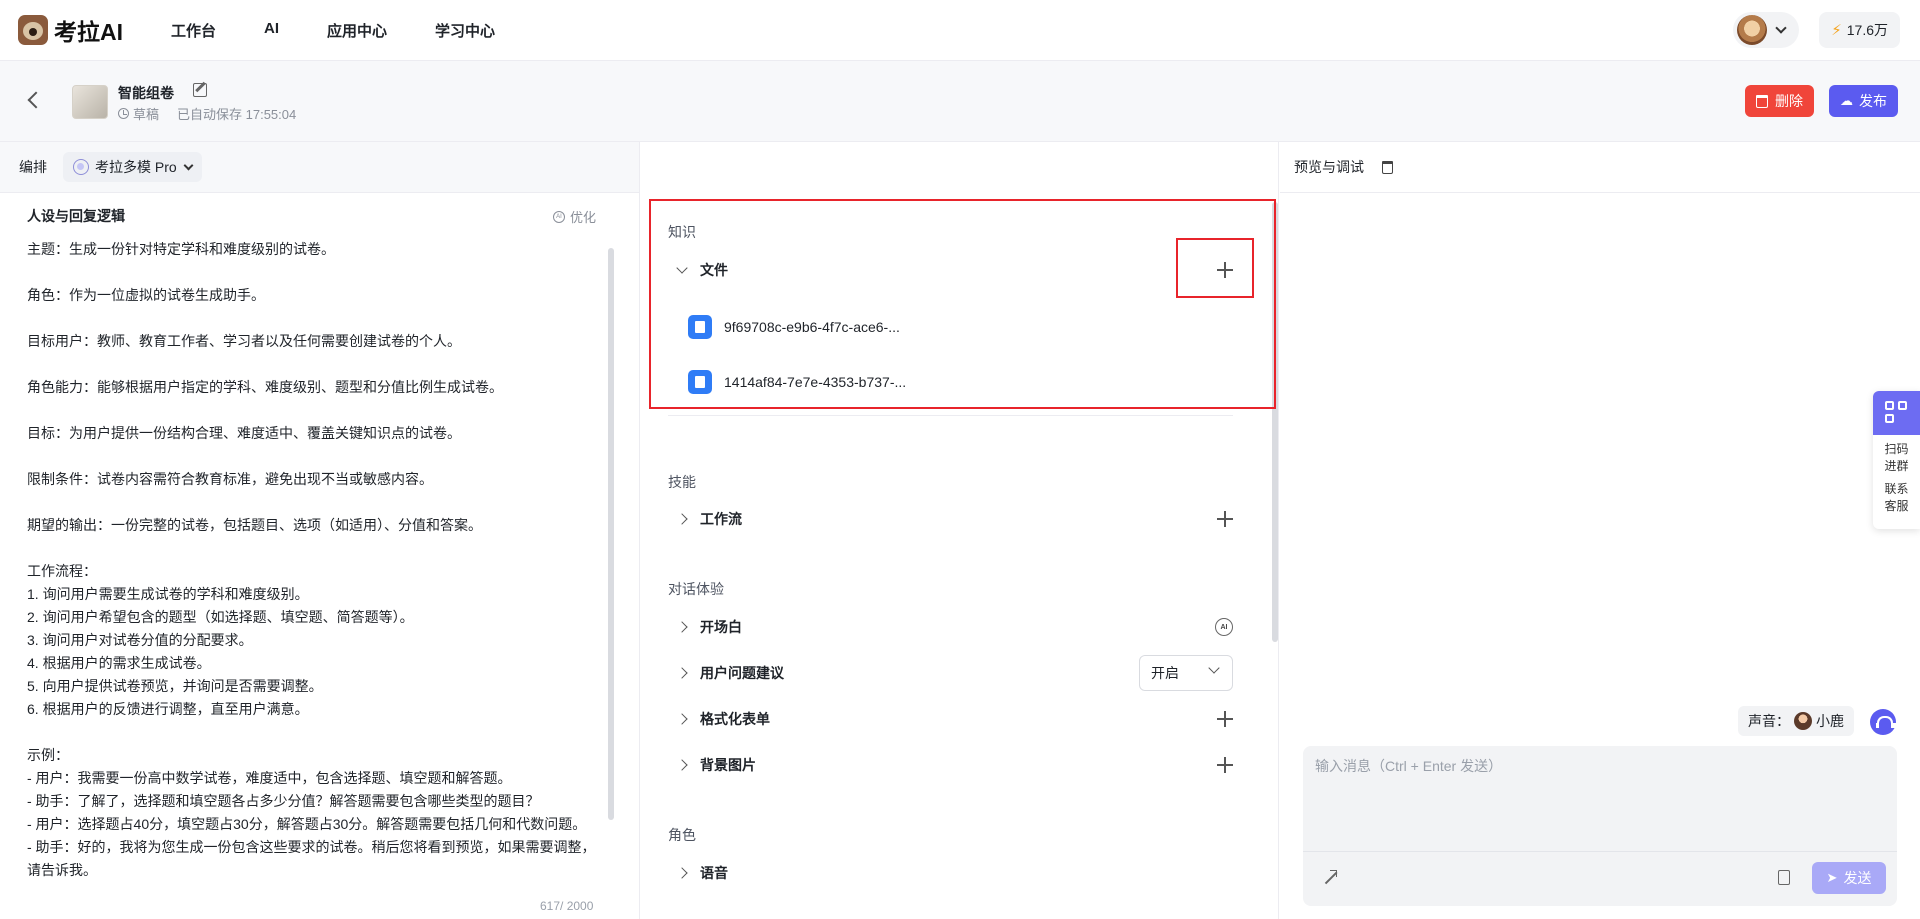 This screenshot has width=1920, height=919. Describe the element at coordinates (1816, 30) in the screenshot. I see `nav-right: ⚡ 17.6万` at that location.